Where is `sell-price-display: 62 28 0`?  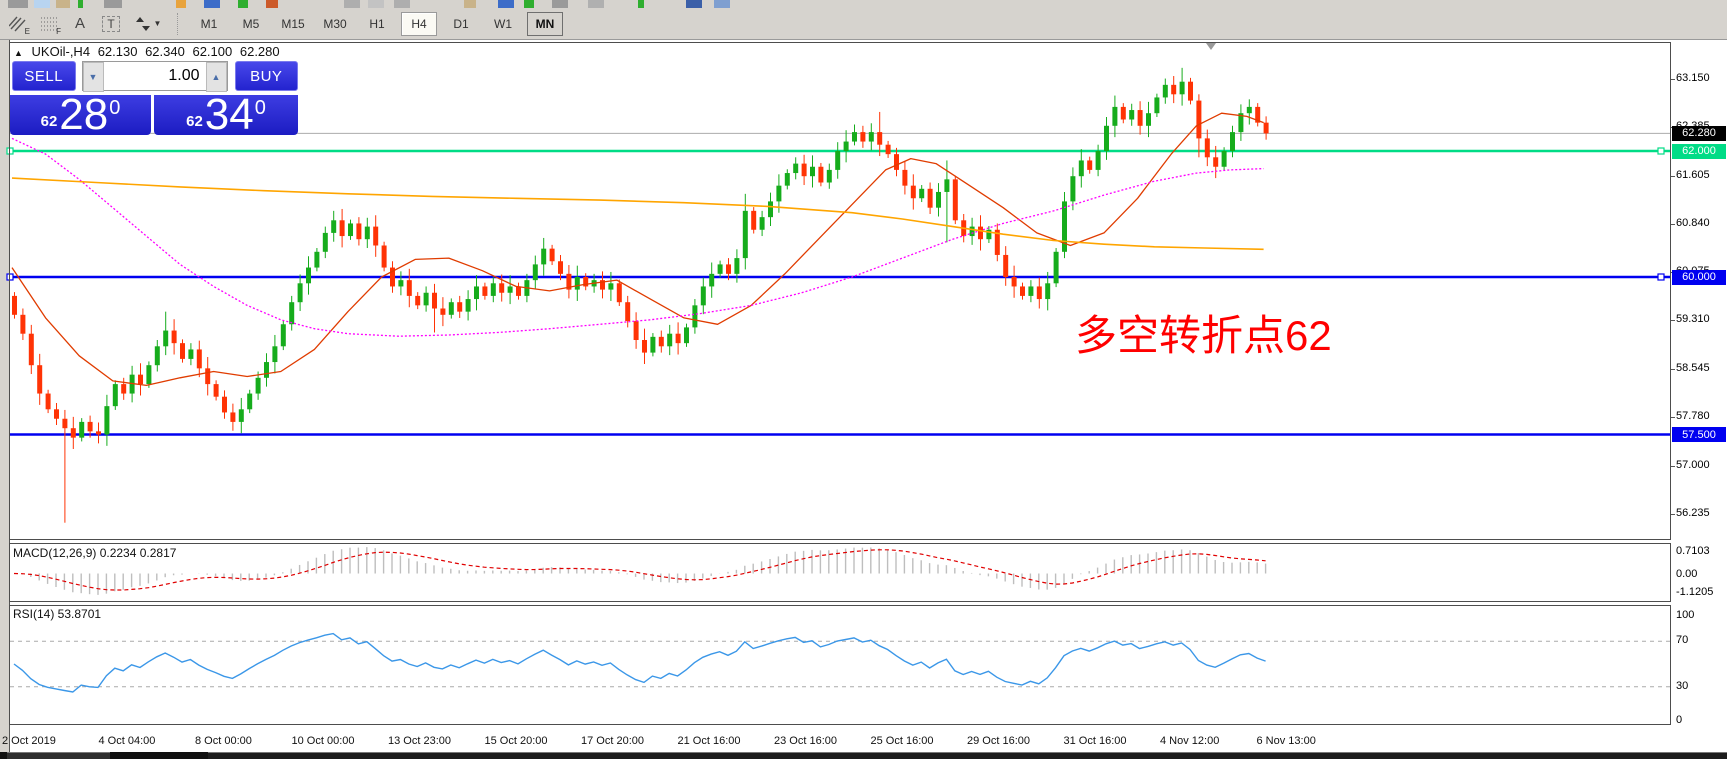
sell-price-display: 62 28 0 is located at coordinates (80, 114).